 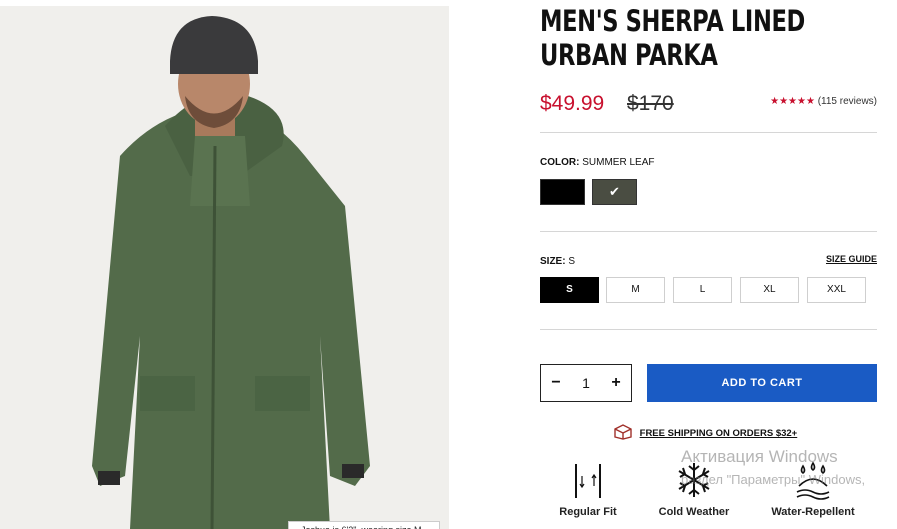 I want to click on regular-fit-icon, so click(x=588, y=481).